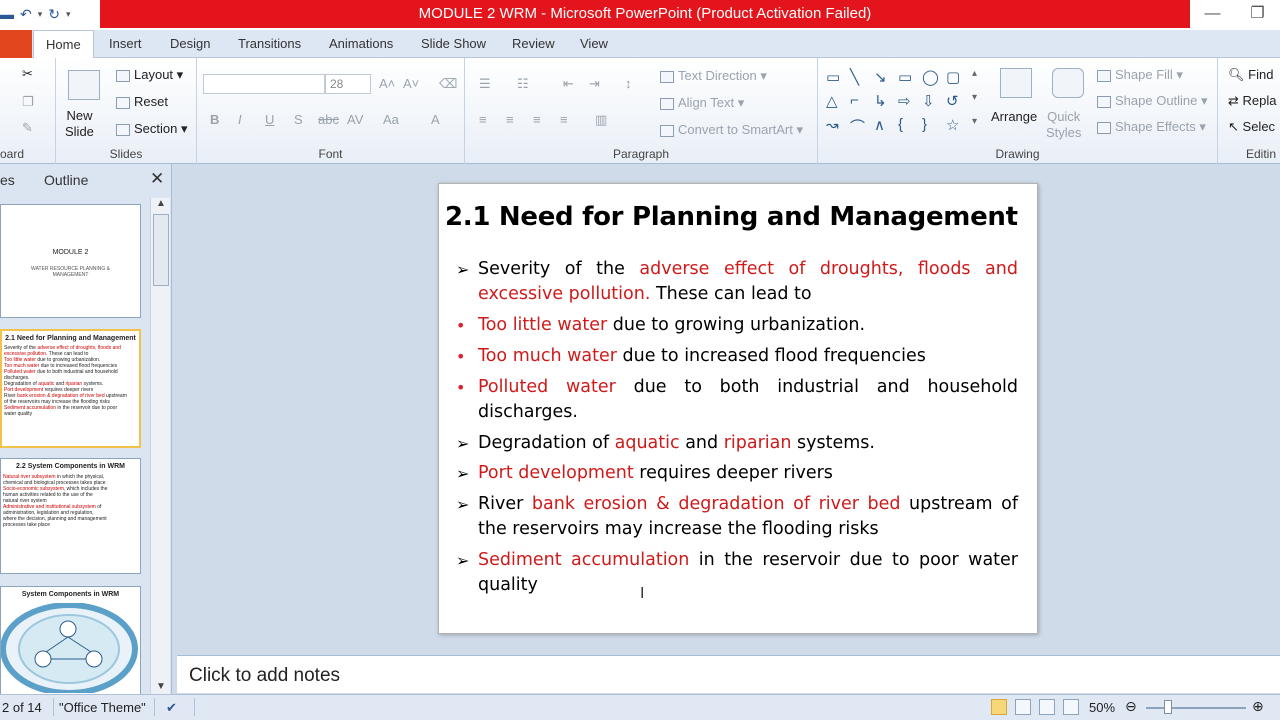  Describe the element at coordinates (832, 125) in the screenshot. I see `freeform-shape-icon: ↝` at that location.